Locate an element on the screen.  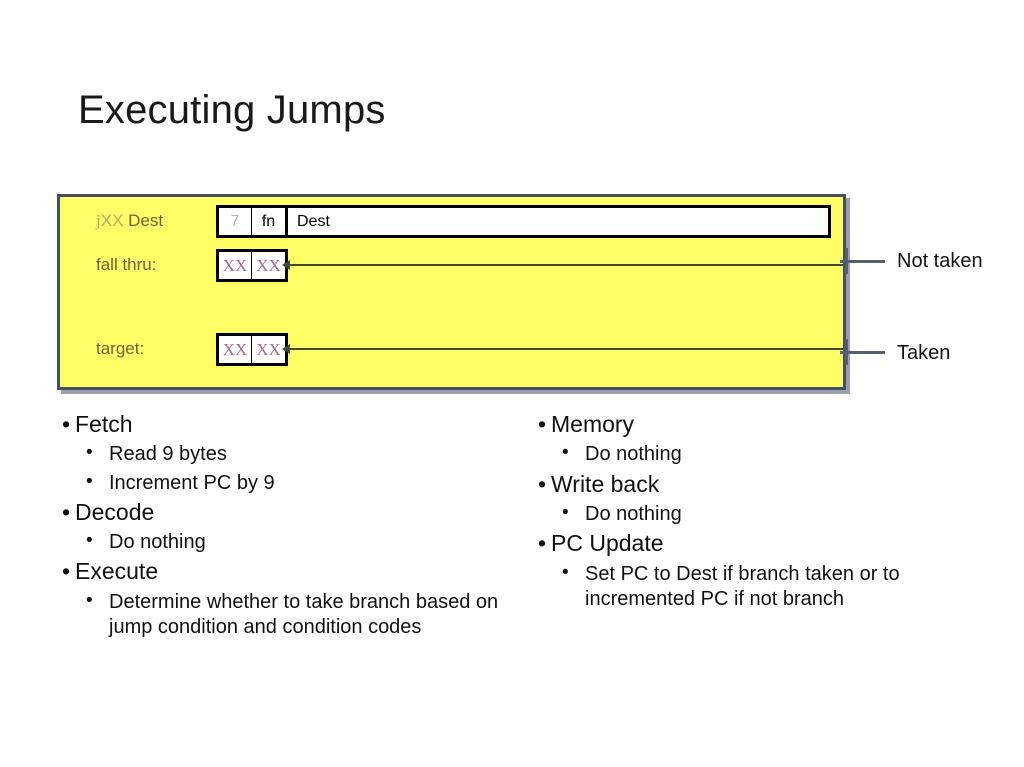
row-label-fall-thru: fall thru: is located at coordinates (126, 264).